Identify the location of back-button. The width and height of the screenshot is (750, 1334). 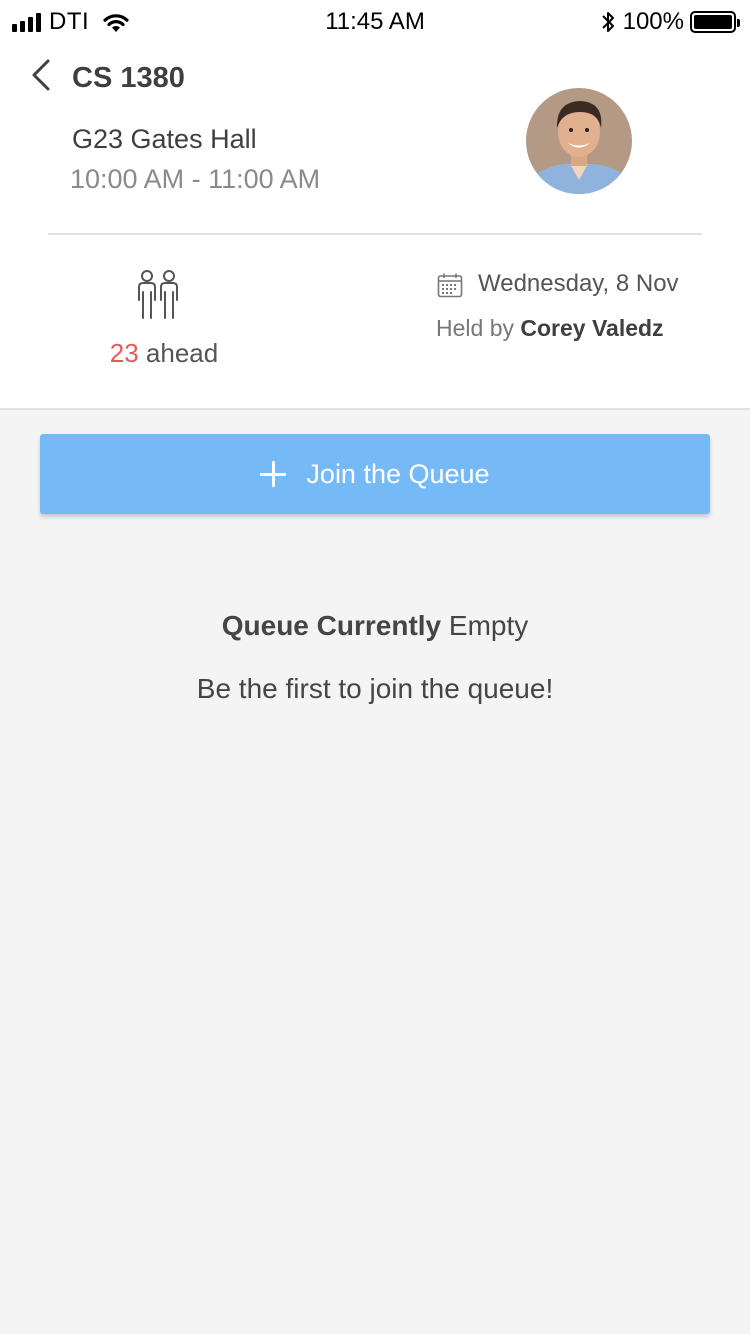
(43, 76).